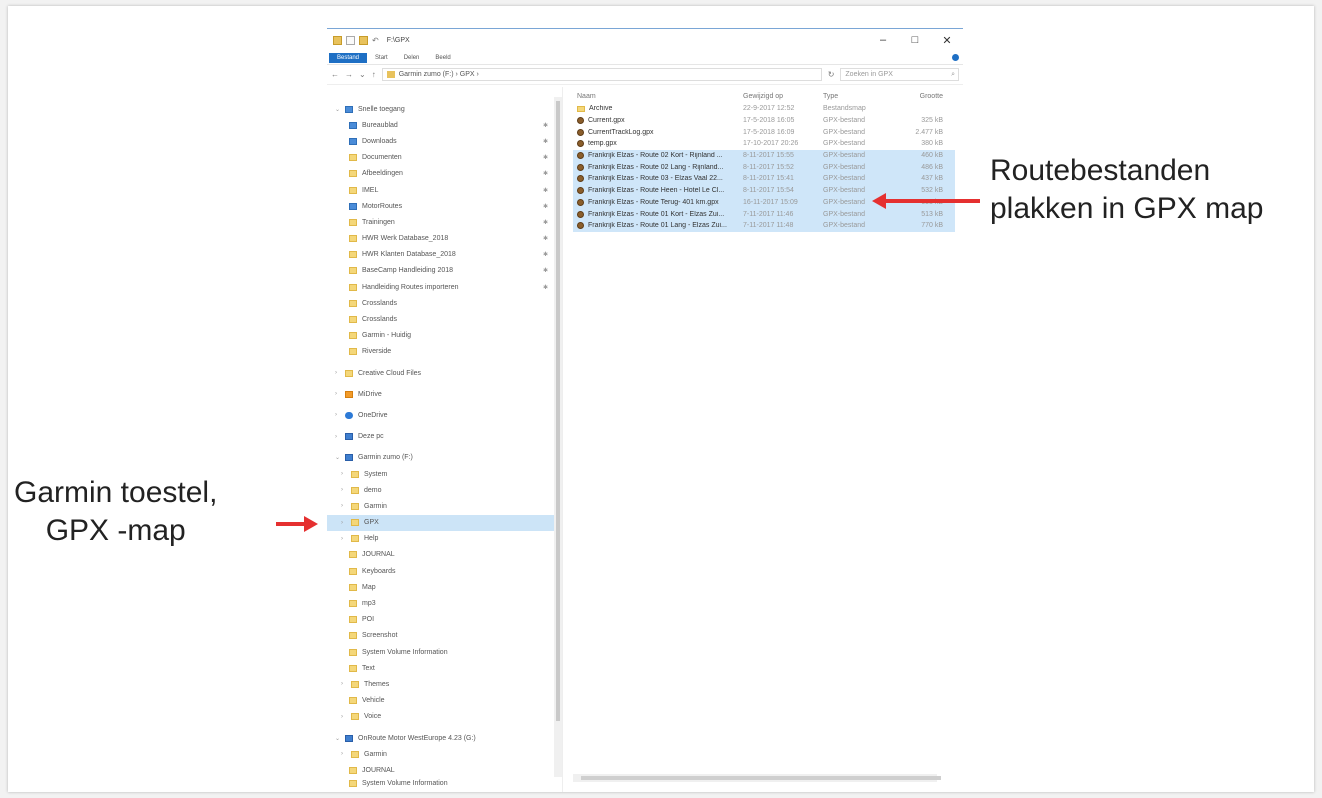  Describe the element at coordinates (923, 96) in the screenshot. I see `column-size: Grootte` at that location.